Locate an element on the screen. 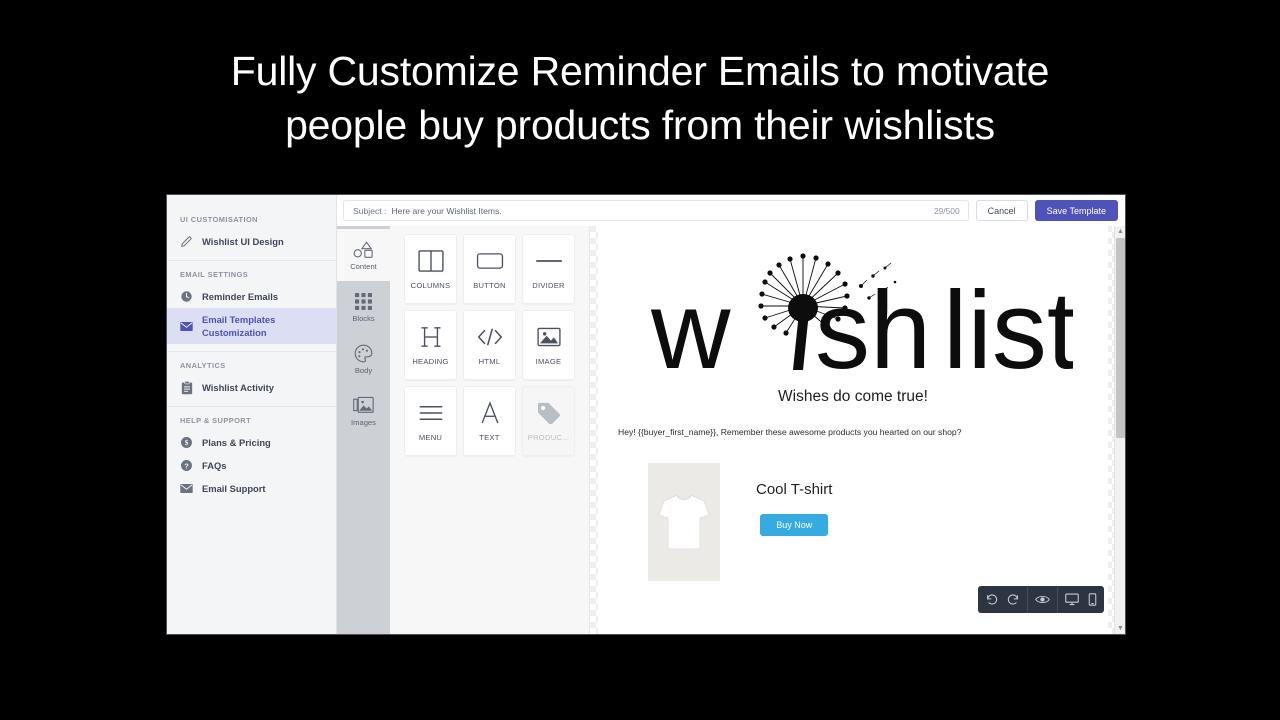 Image resolution: width=1280 pixels, height=720 pixels. nav-section-header: EMAIL SETTINGS is located at coordinates (214, 274).